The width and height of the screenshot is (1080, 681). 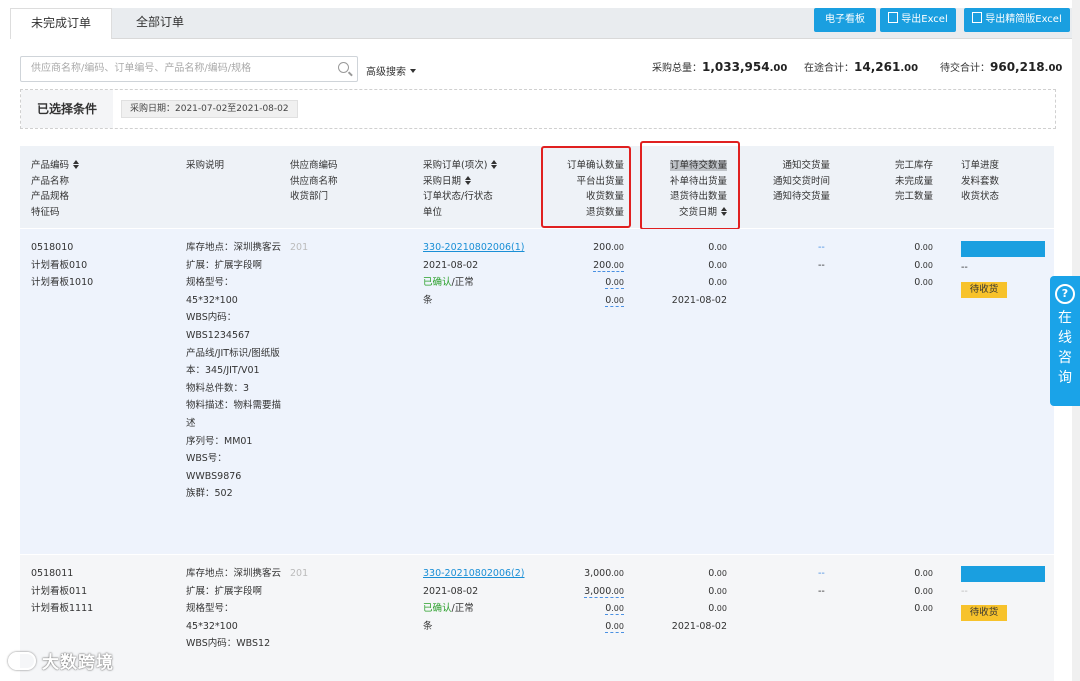 What do you see at coordinates (61, 23) in the screenshot?
I see `tab-incomplete-orders: 未完成订单` at bounding box center [61, 23].